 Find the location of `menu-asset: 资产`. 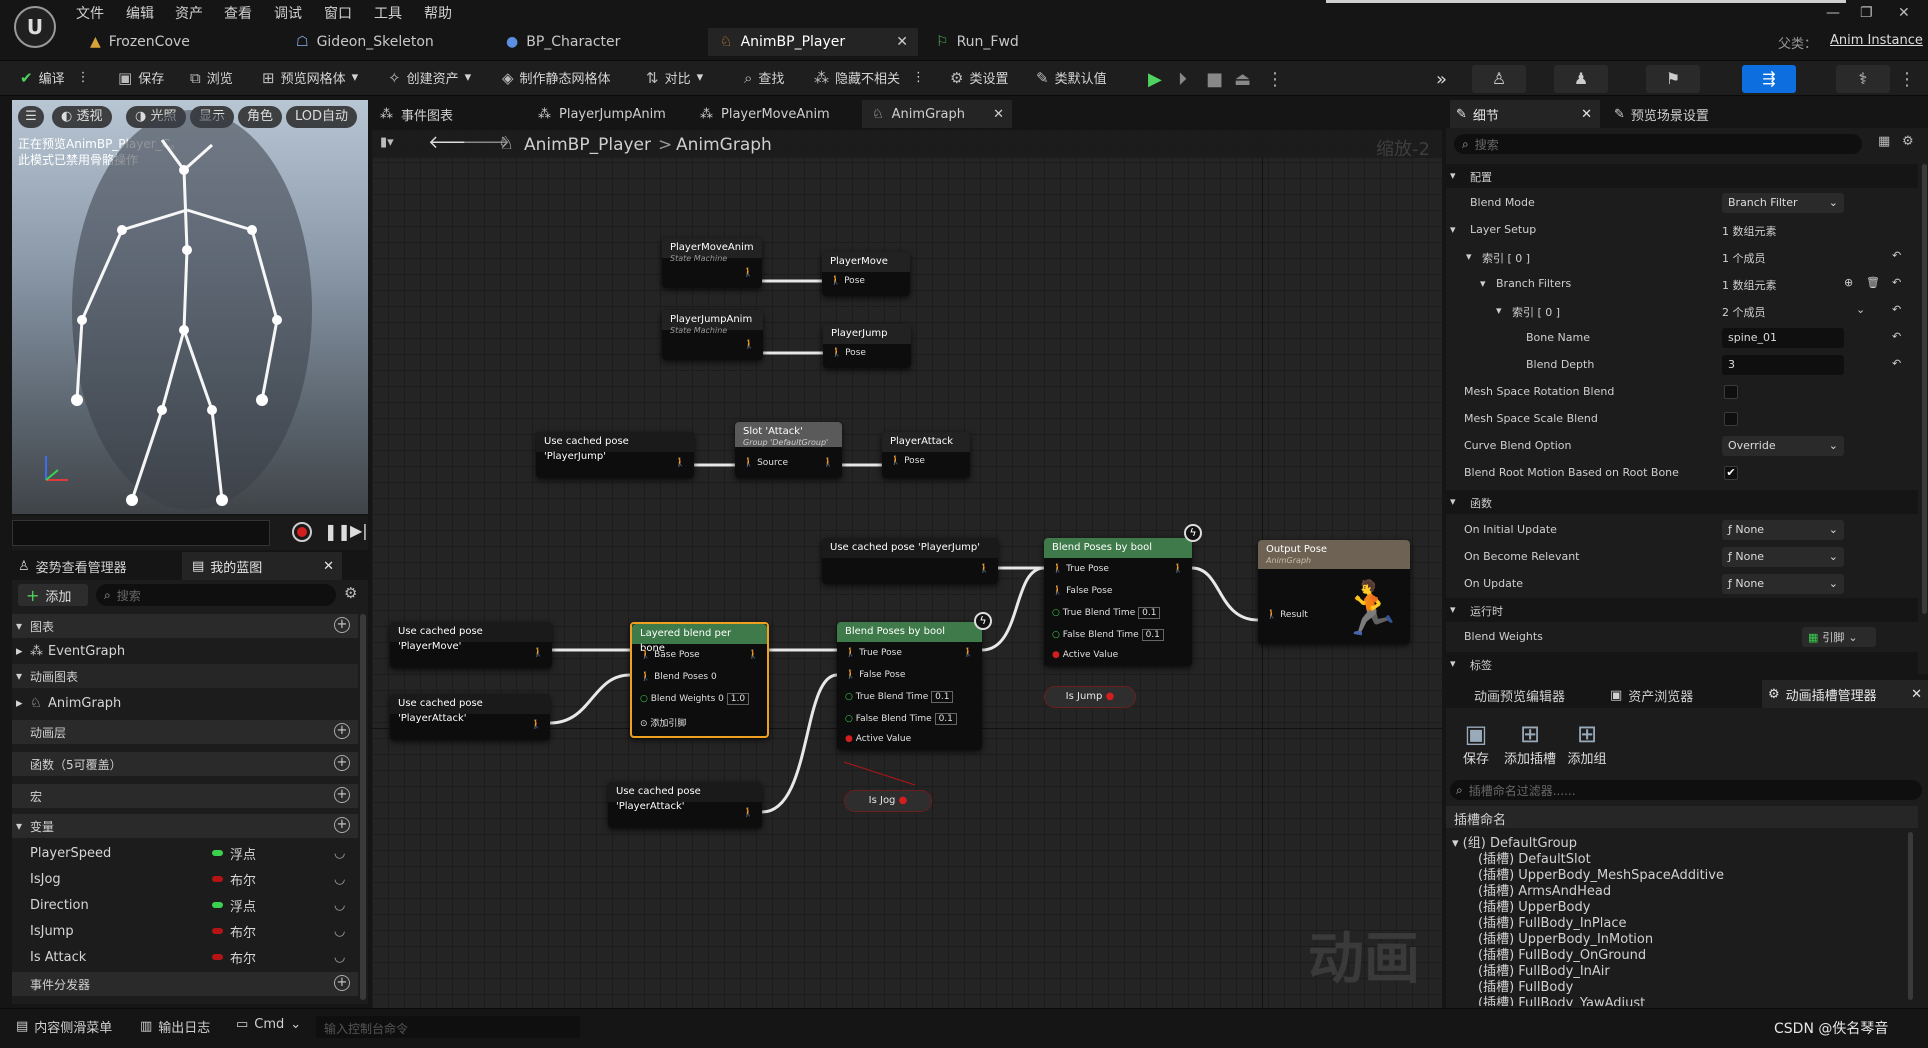

menu-asset: 资产 is located at coordinates (189, 13).